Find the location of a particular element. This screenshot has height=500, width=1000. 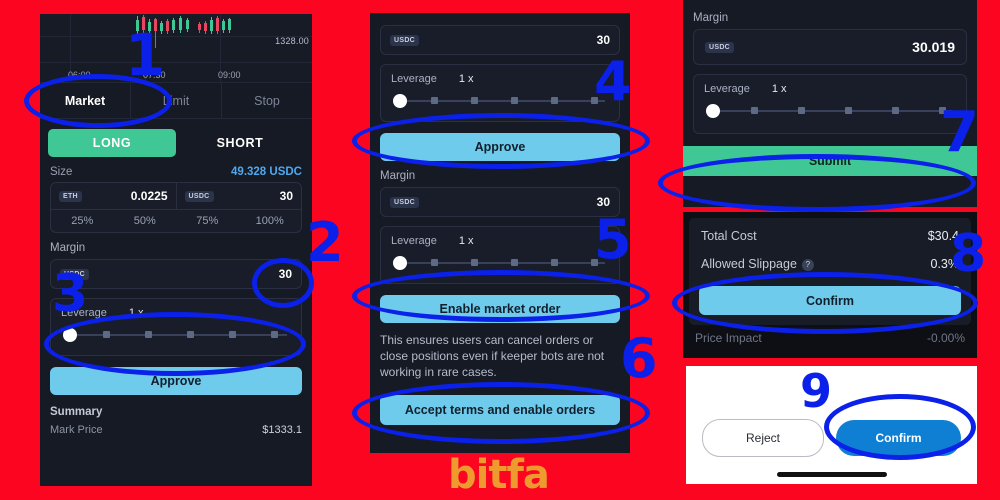

submit-panel: Margin USDC 30.019 Leverage 1 x Submit is located at coordinates (830, 103).